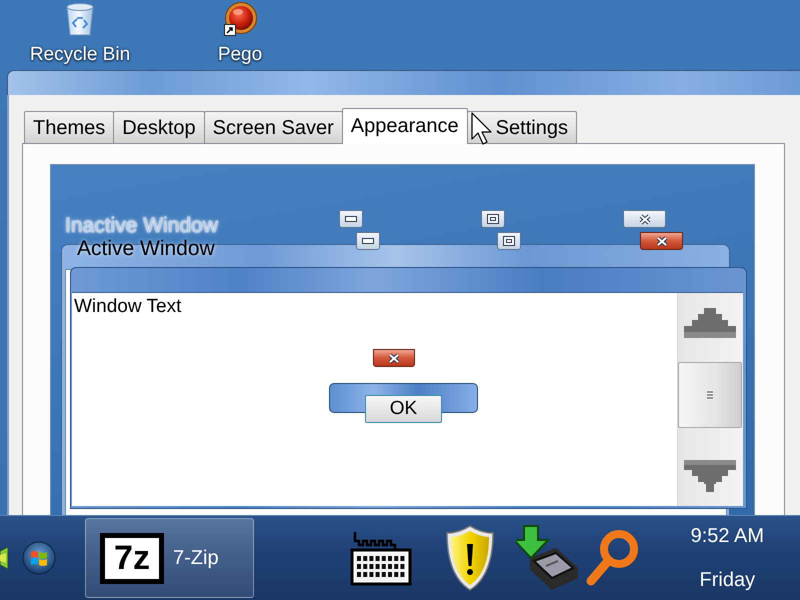 The width and height of the screenshot is (800, 600). What do you see at coordinates (240, 55) in the screenshot?
I see `desktop-icon-label: Pego` at bounding box center [240, 55].